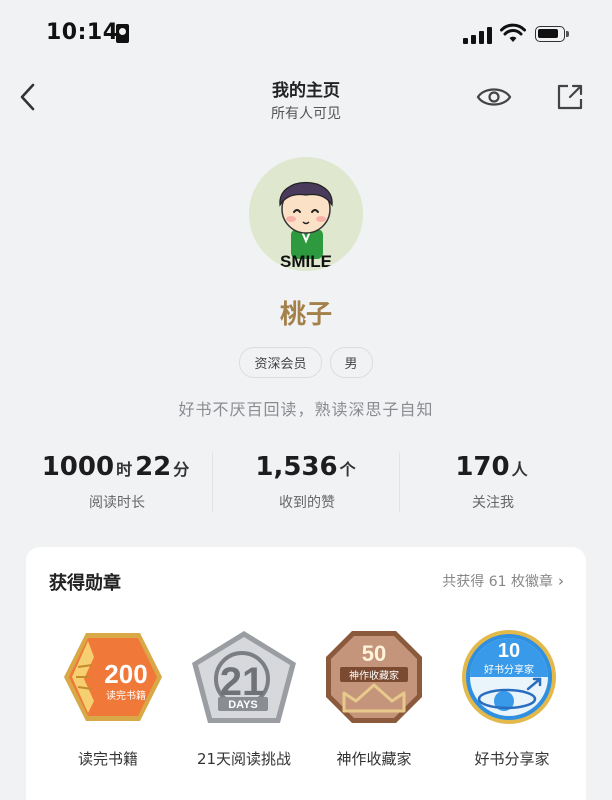  What do you see at coordinates (126, 695) in the screenshot?
I see `medal-caption: 读完书籍` at bounding box center [126, 695].